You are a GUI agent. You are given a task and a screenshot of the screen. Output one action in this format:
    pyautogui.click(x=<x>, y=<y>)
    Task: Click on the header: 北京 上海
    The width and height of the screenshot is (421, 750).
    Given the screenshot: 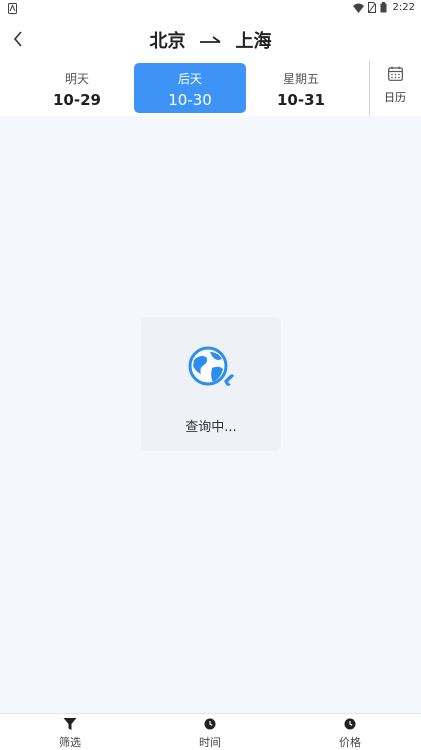 What is the action you would take?
    pyautogui.click(x=210, y=39)
    